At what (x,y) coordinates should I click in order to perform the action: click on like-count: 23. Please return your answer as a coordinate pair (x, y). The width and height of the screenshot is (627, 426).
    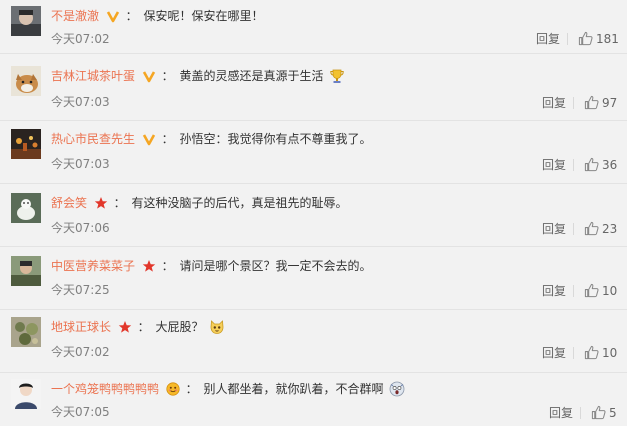
    Looking at the image, I should click on (610, 229).